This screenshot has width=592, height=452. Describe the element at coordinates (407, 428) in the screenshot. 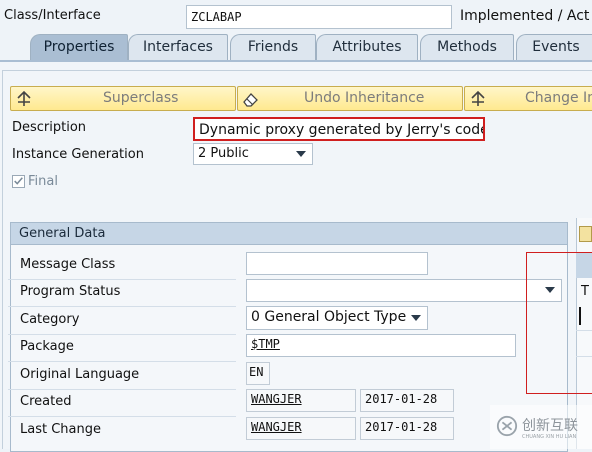

I see `changed-date-field: 2017-01-28` at that location.